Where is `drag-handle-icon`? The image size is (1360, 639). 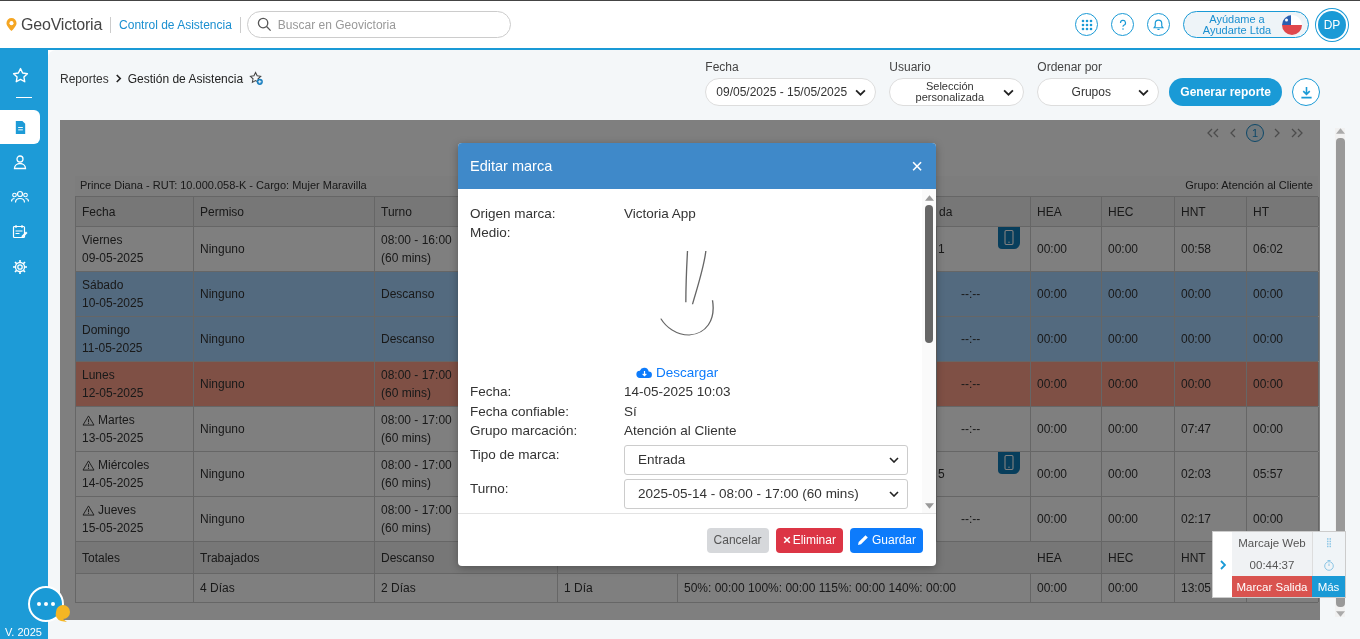 drag-handle-icon is located at coordinates (1329, 542).